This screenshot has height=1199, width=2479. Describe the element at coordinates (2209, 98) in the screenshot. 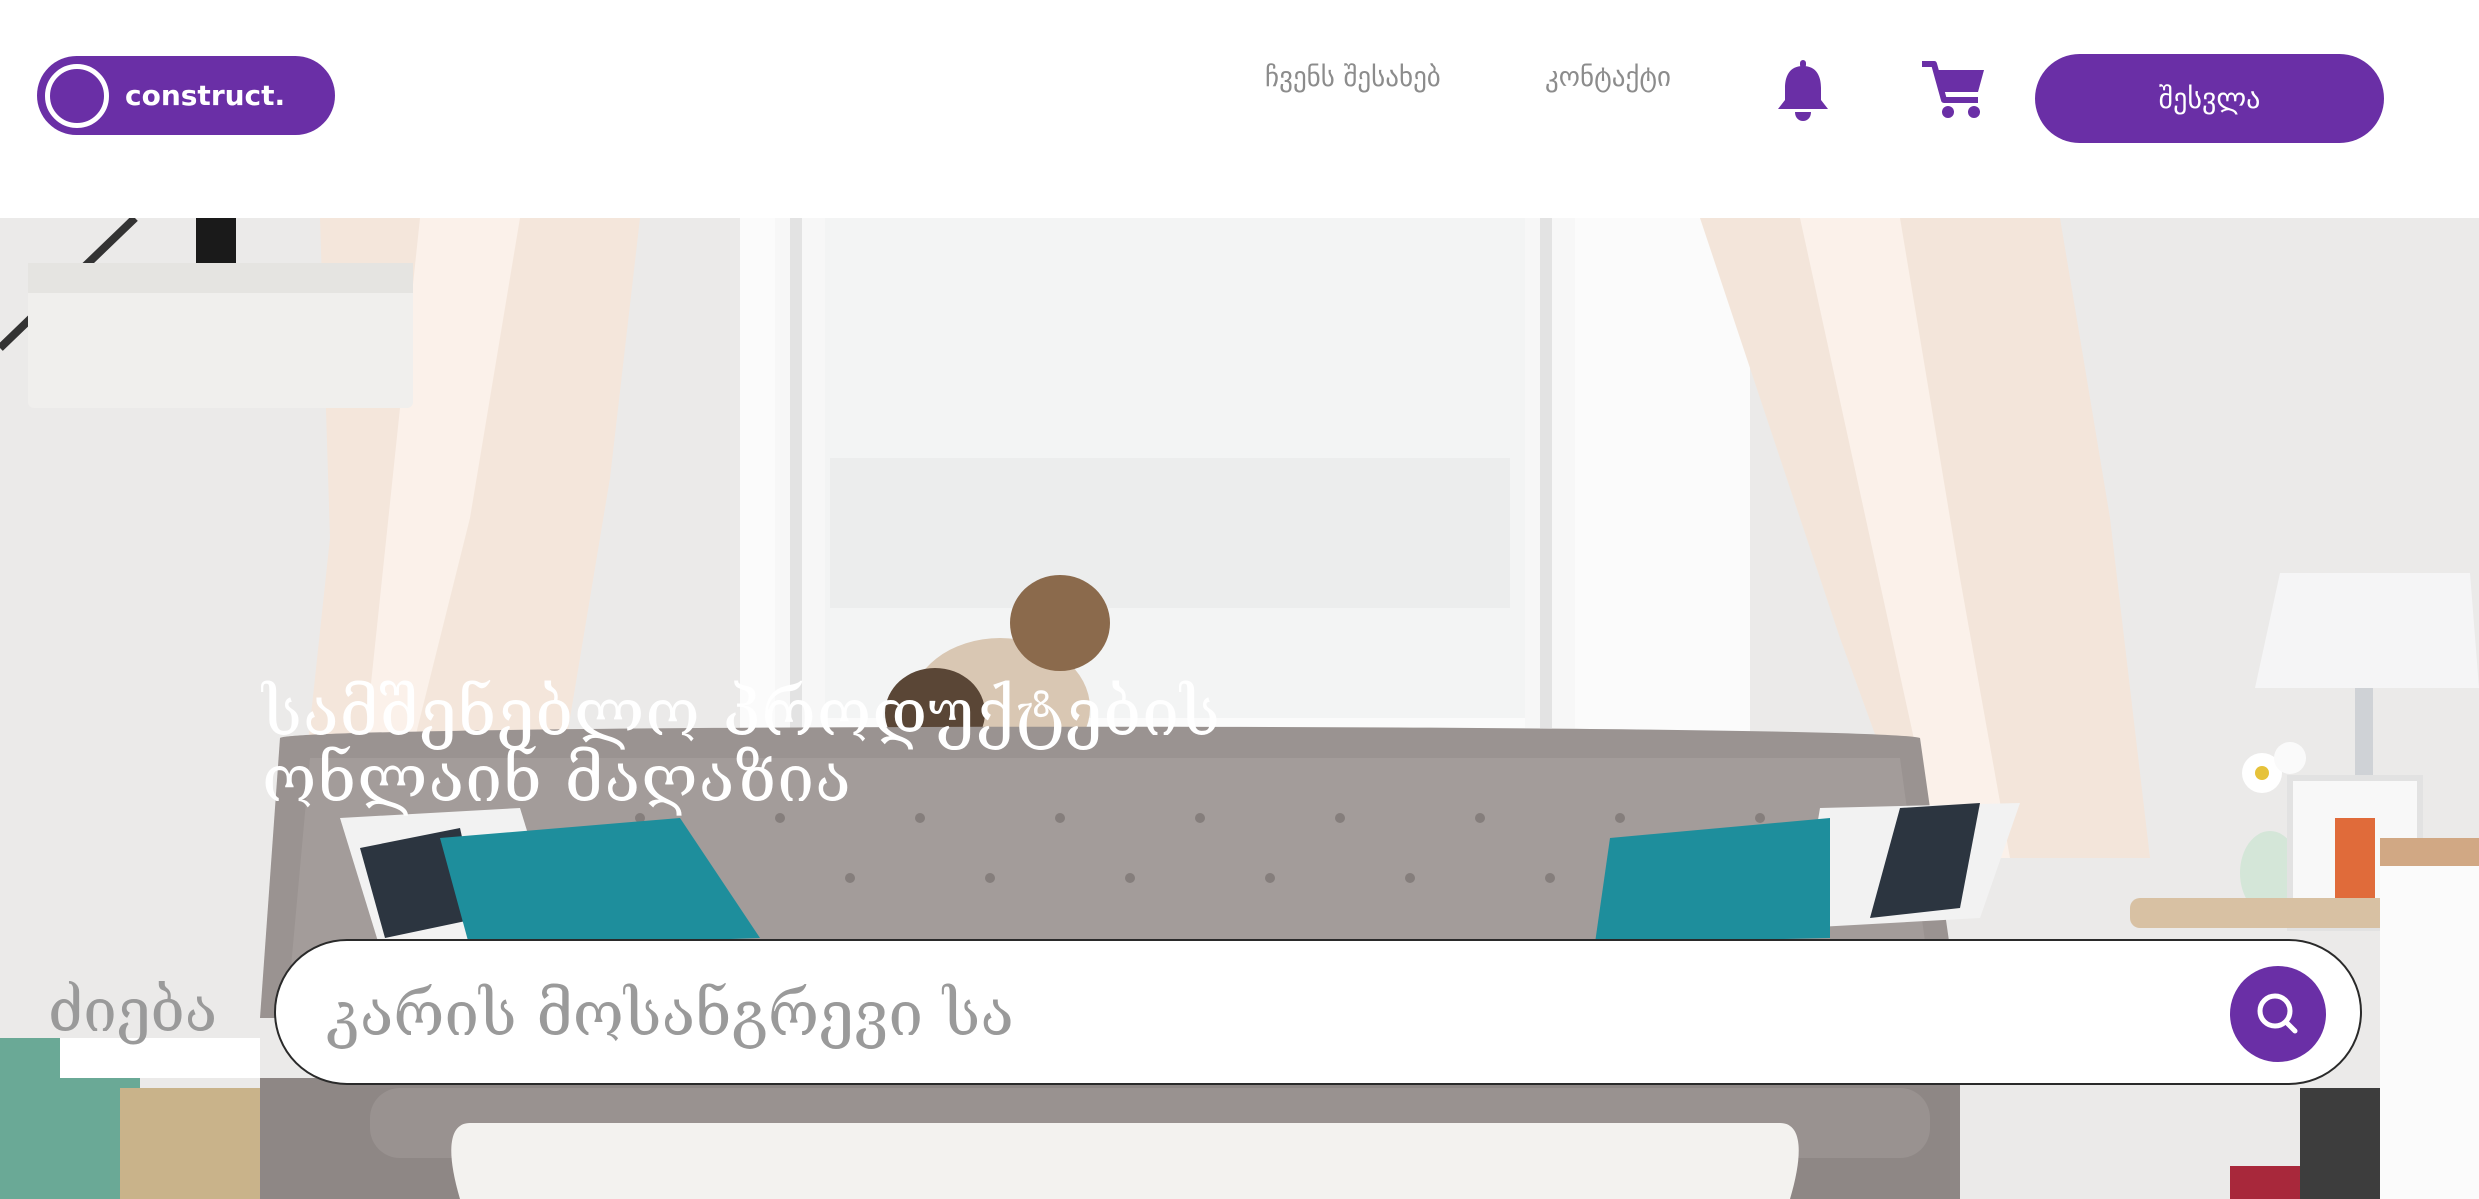

I see `login-button: შესვლა` at that location.